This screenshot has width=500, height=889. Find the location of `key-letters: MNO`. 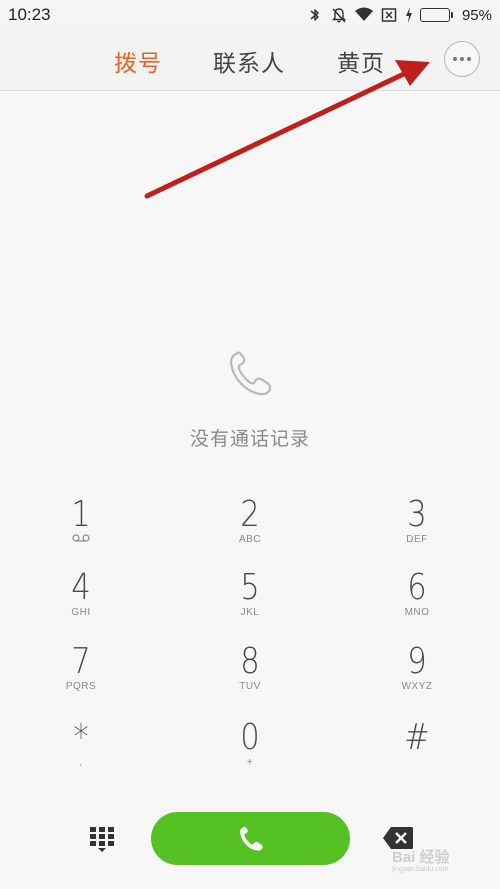

key-letters: MNO is located at coordinates (417, 612).